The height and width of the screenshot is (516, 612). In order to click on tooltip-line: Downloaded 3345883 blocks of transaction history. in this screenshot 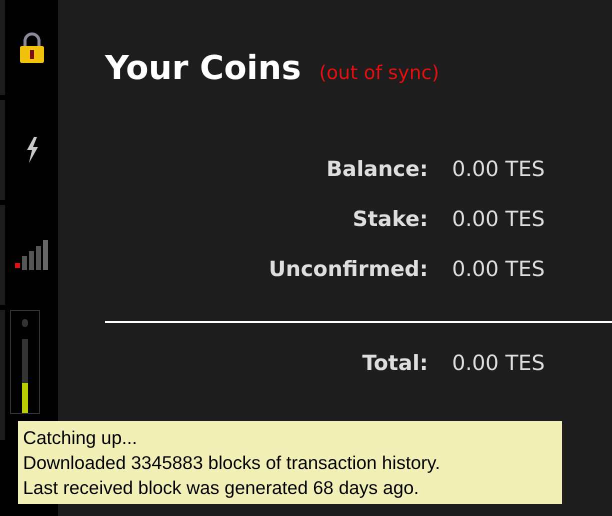, I will do `click(232, 463)`.